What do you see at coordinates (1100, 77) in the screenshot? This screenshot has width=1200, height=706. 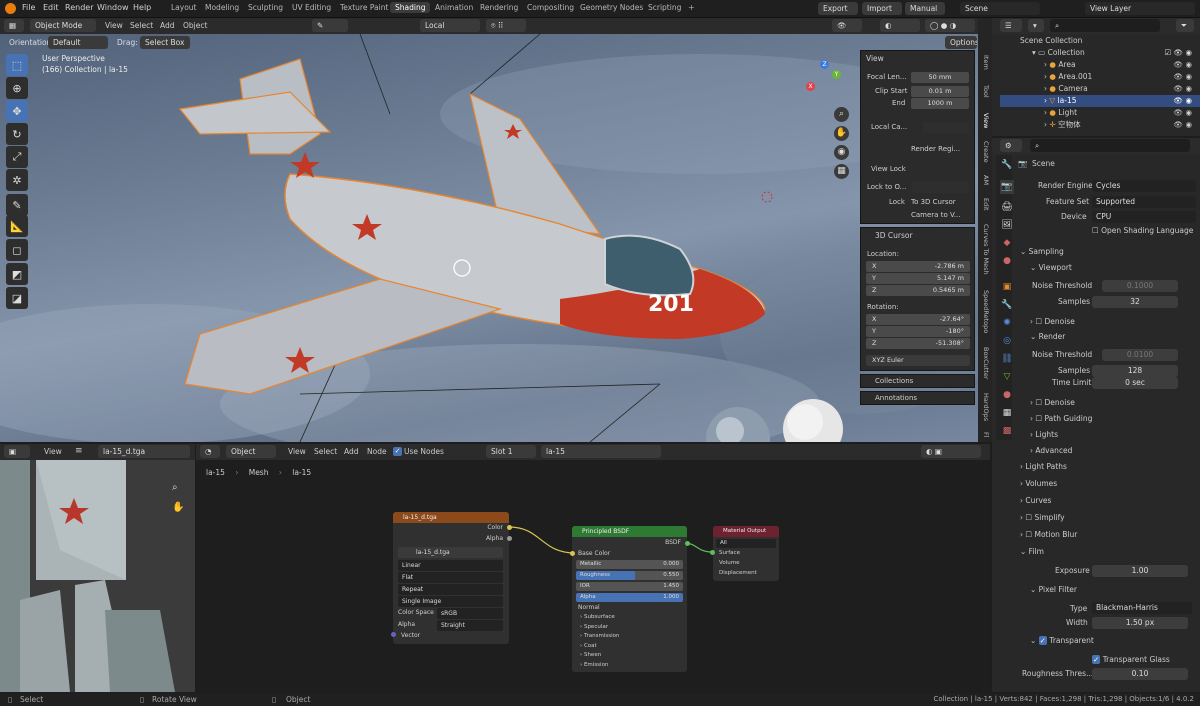 I see `outliner-item-area-001: › ● Area.001 👁 ◉` at bounding box center [1100, 77].